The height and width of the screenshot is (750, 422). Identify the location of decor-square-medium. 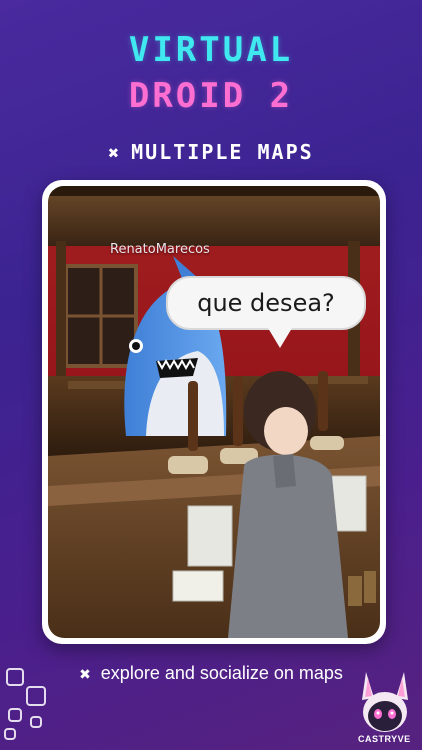
(36, 696).